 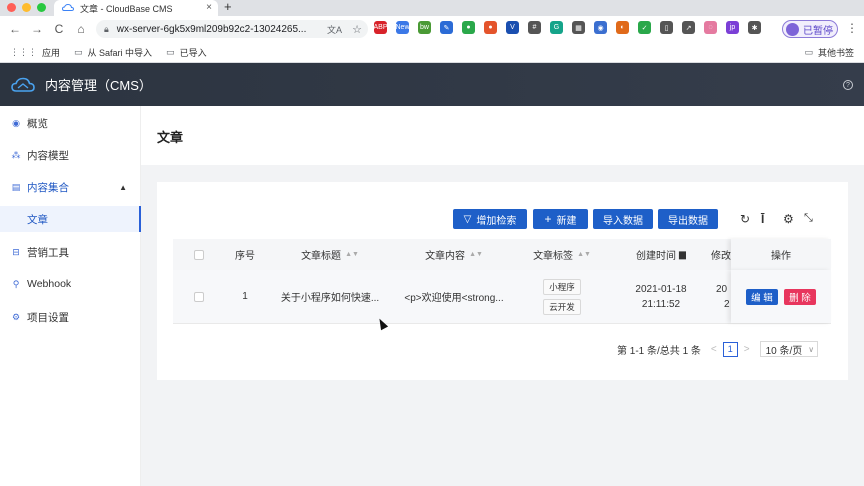 What do you see at coordinates (688, 219) in the screenshot?
I see `export-button: 导出数据` at bounding box center [688, 219].